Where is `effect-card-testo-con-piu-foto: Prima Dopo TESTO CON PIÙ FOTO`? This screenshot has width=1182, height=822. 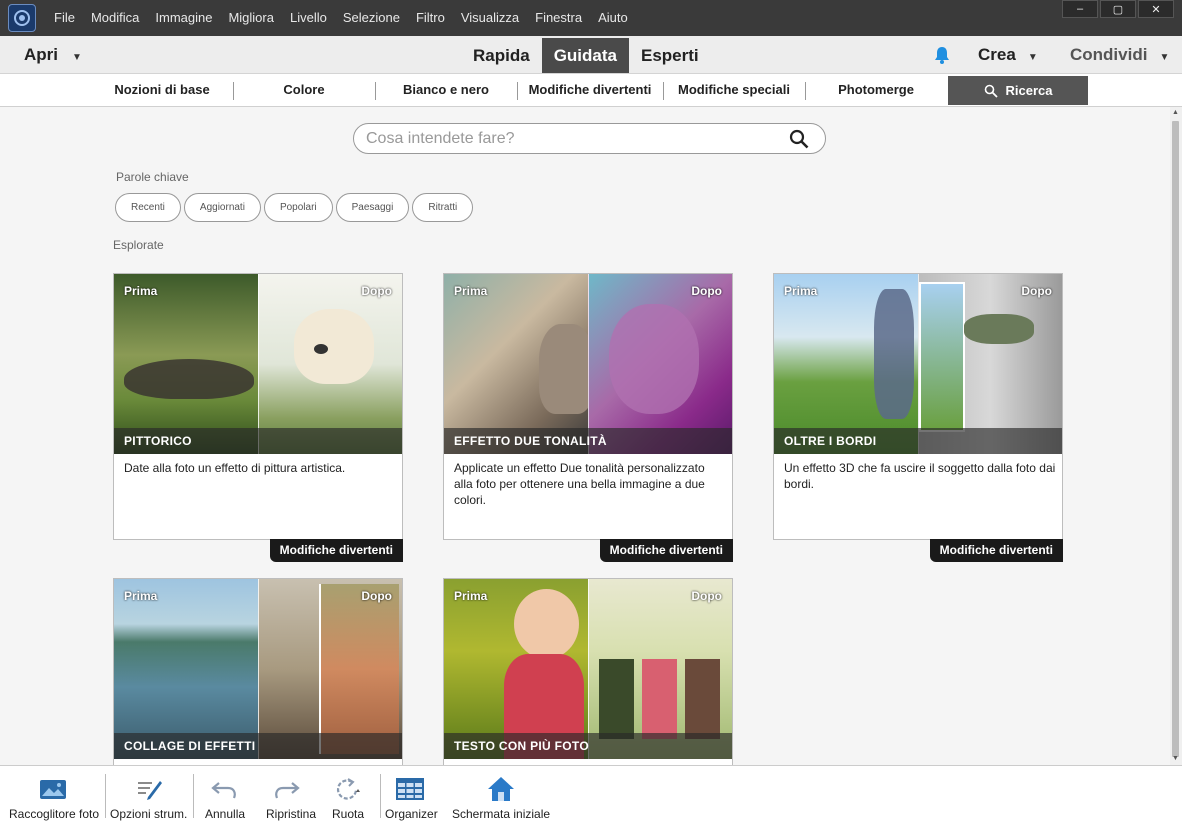
effect-card-testo-con-piu-foto: Prima Dopo TESTO CON PIÙ FOTO is located at coordinates (588, 671).